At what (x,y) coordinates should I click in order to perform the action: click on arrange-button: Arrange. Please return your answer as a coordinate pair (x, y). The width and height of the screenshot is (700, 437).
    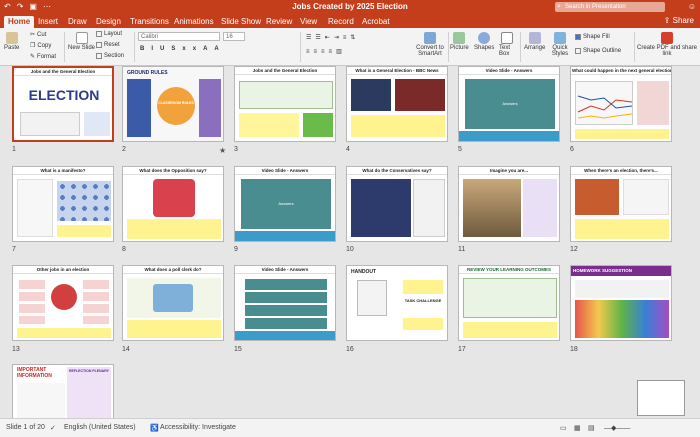
    Looking at the image, I should click on (534, 41).